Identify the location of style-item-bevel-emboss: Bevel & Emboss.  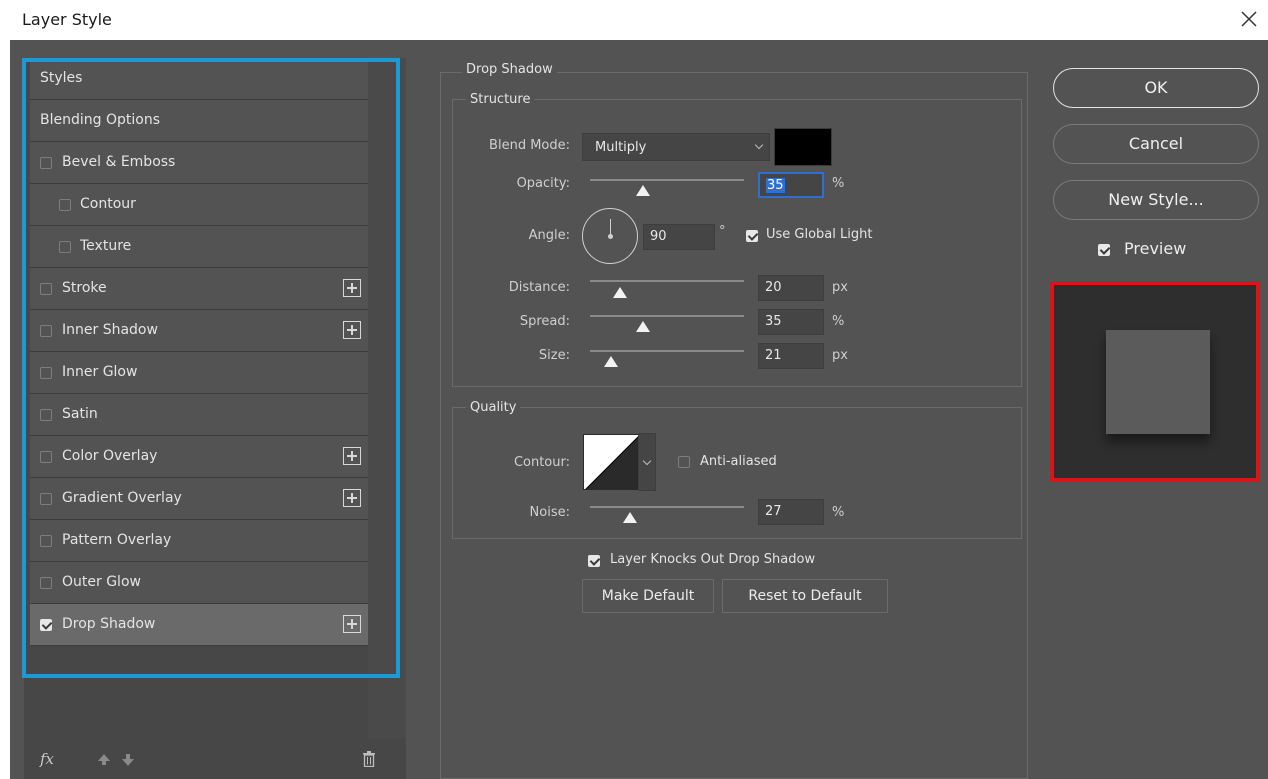
(199, 163).